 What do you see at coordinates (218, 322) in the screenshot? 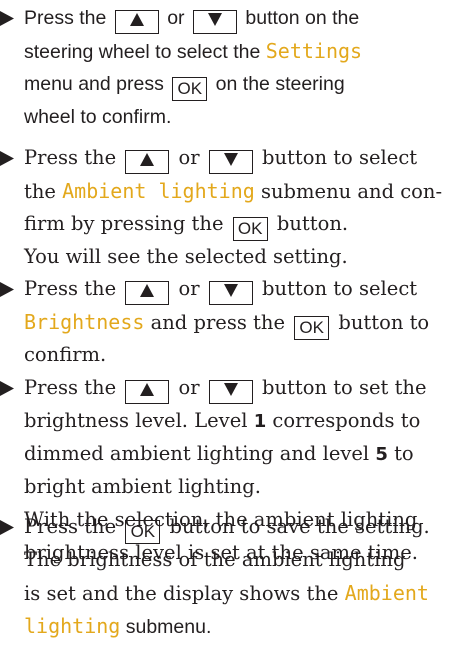
I see `step-text: and press the` at bounding box center [218, 322].